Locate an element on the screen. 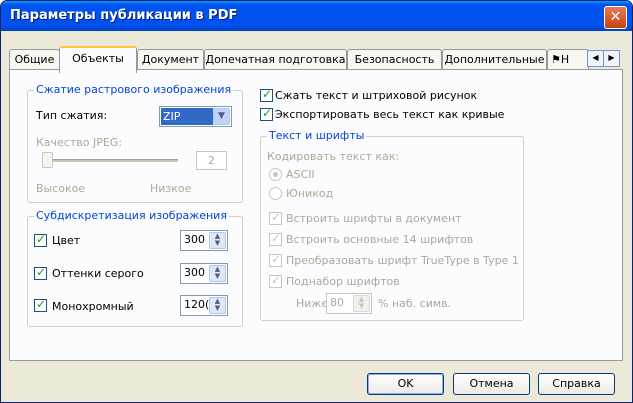 Image resolution: width=633 pixels, height=403 pixels. ascii-radio is located at coordinates (275, 174).